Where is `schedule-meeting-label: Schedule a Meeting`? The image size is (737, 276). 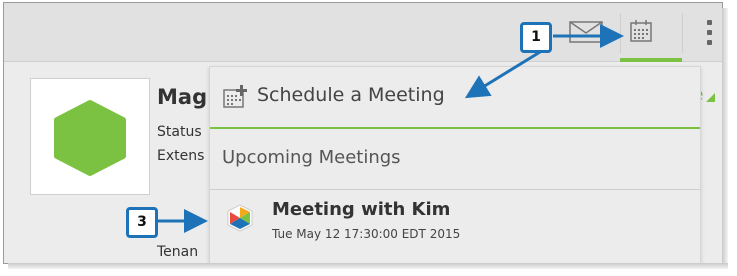 schedule-meeting-label: Schedule a Meeting is located at coordinates (351, 95).